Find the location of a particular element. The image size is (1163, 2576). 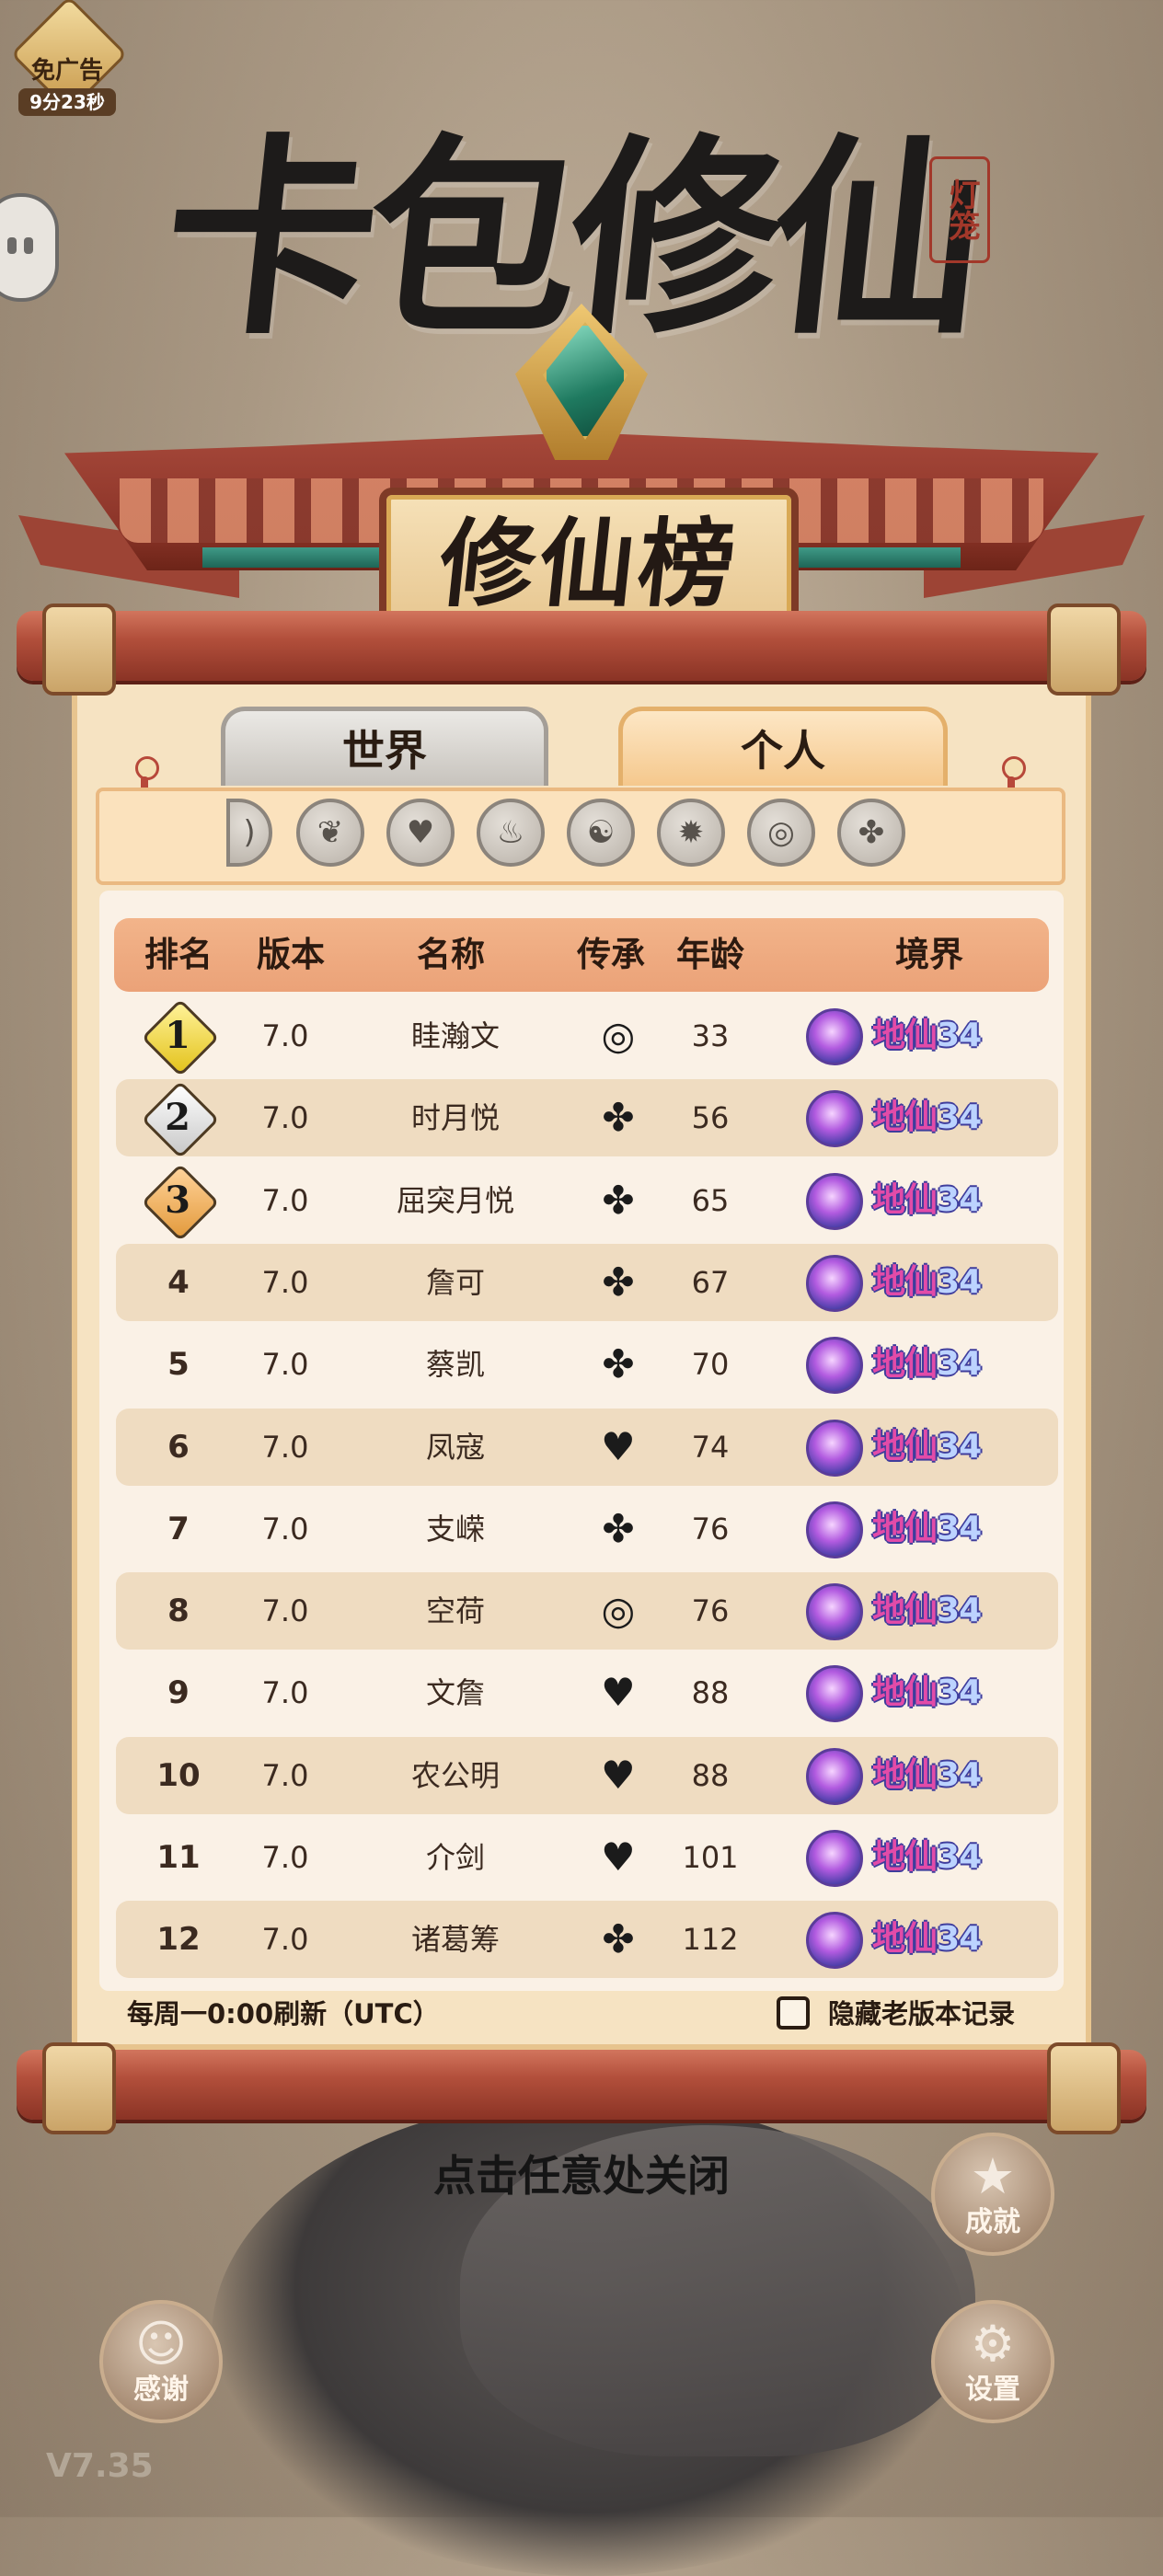

tab-world: 世界 is located at coordinates (384, 746).